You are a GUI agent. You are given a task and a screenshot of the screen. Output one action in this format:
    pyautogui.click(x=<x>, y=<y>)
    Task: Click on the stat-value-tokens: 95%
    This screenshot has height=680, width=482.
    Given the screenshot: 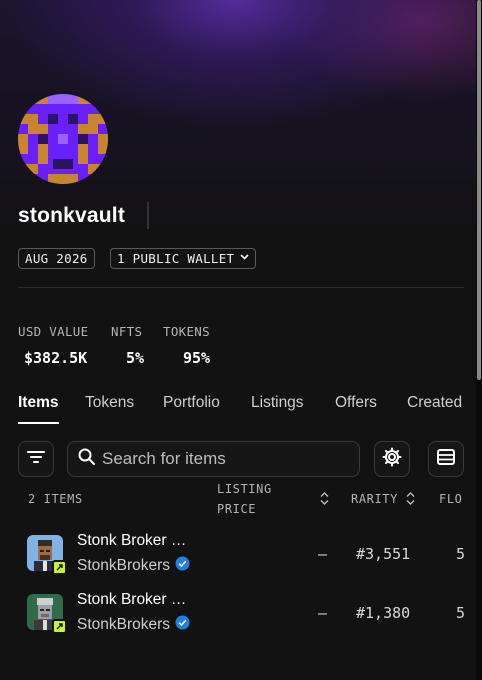 What is the action you would take?
    pyautogui.click(x=197, y=358)
    